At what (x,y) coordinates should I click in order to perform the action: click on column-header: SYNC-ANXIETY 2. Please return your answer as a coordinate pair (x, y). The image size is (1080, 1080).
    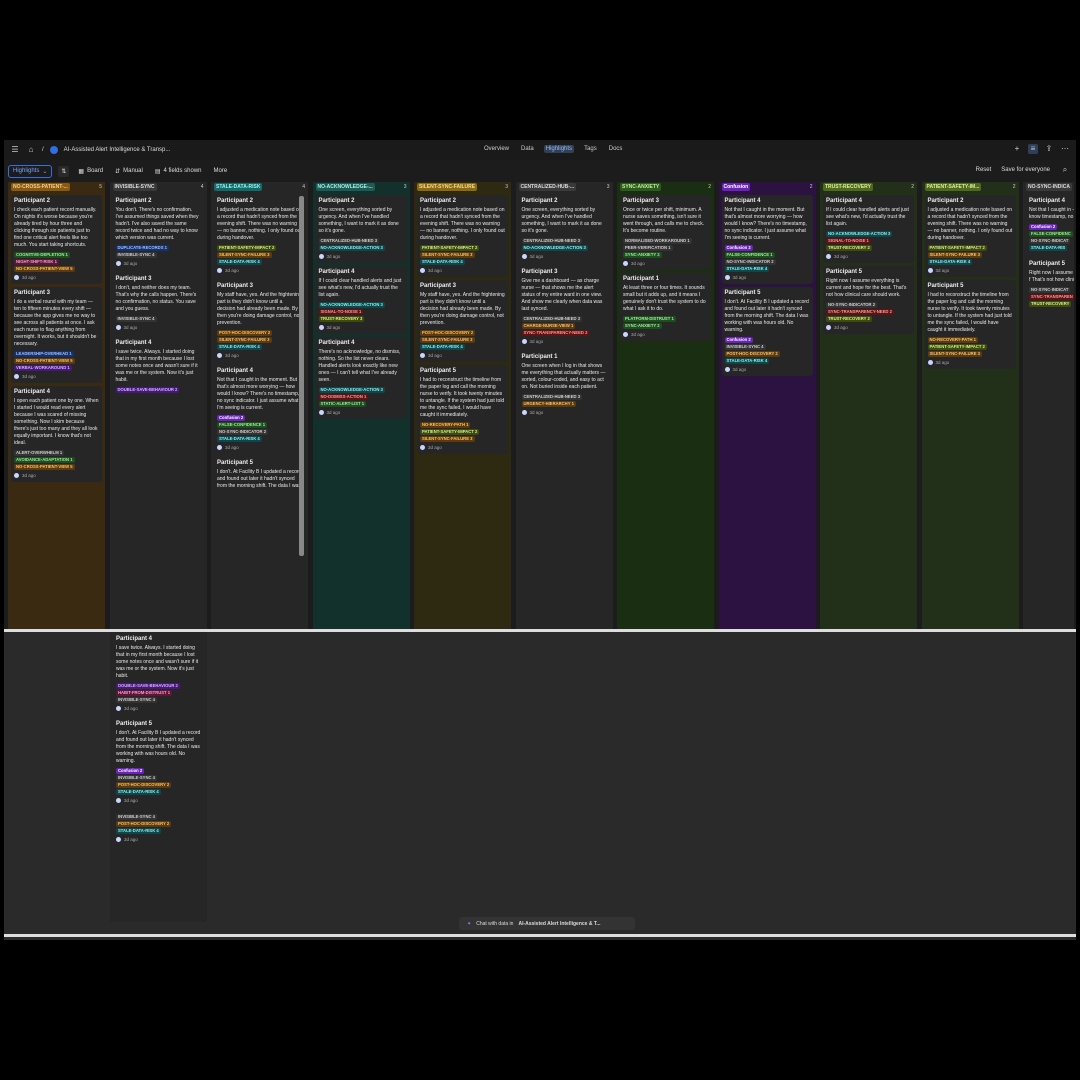
    Looking at the image, I should click on (665, 187).